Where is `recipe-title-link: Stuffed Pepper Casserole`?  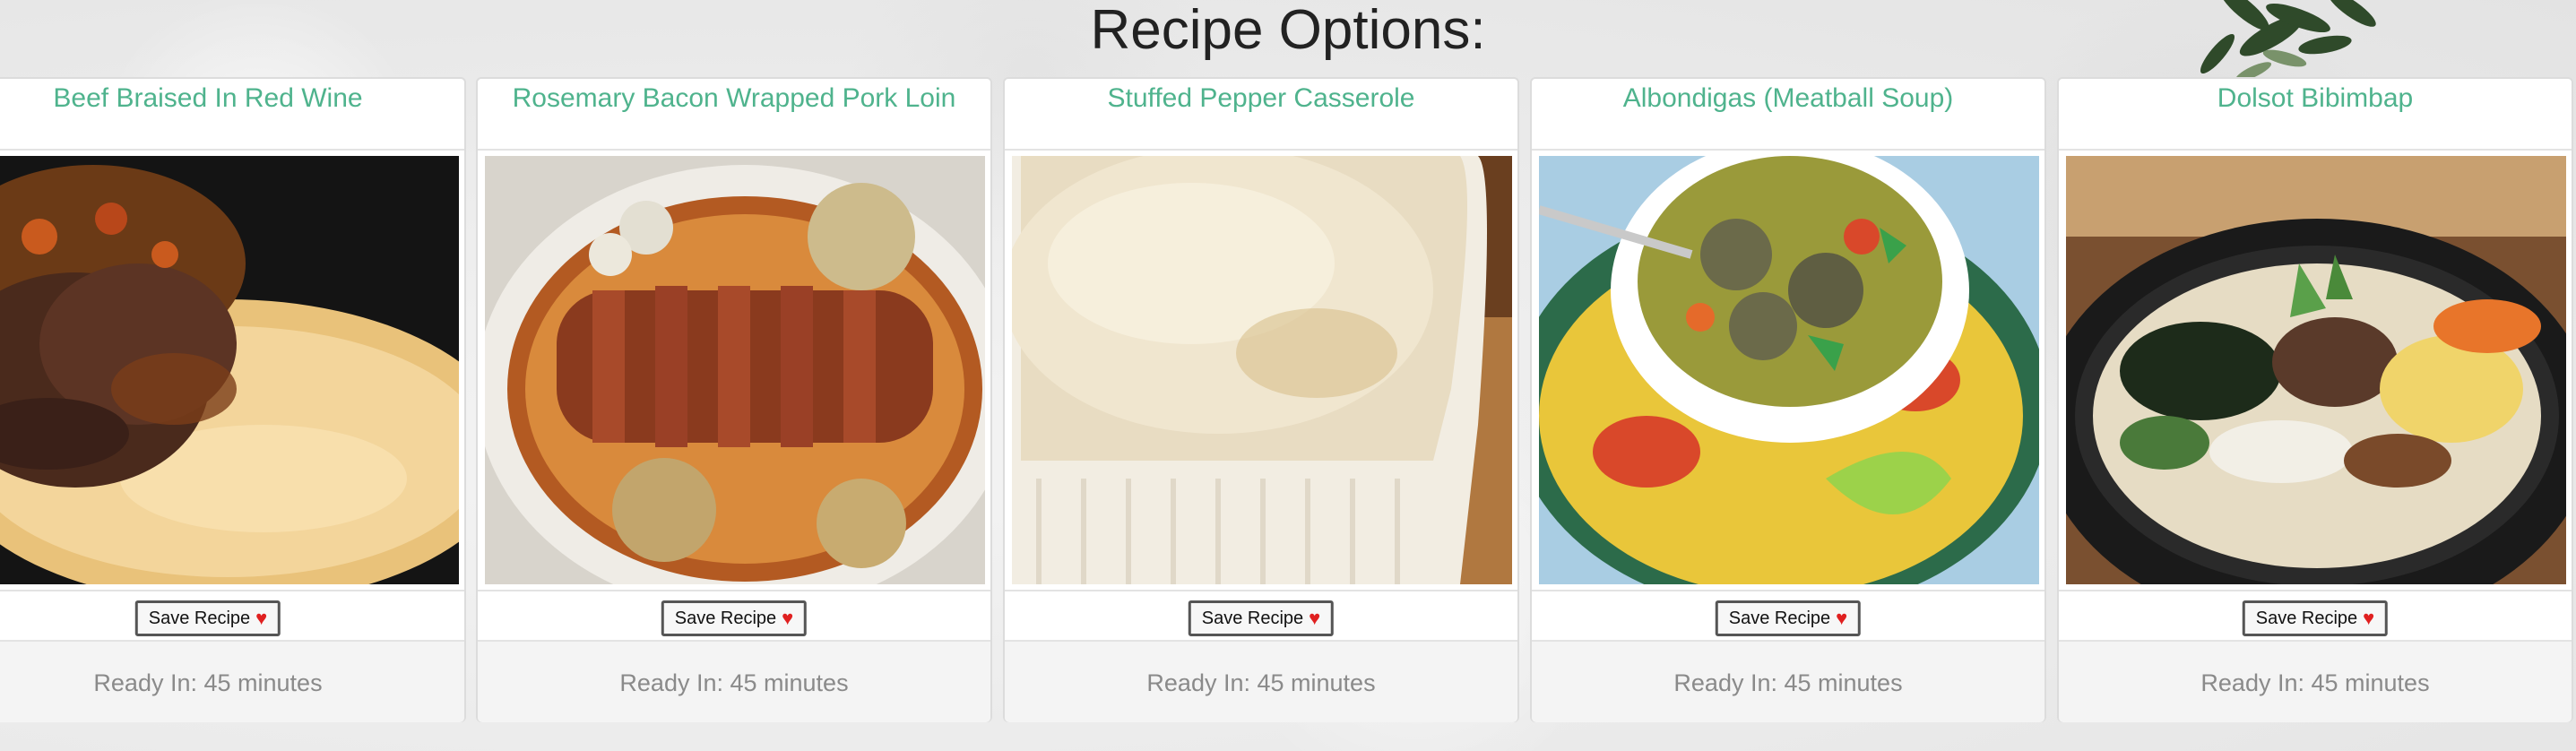 recipe-title-link: Stuffed Pepper Casserole is located at coordinates (1261, 114).